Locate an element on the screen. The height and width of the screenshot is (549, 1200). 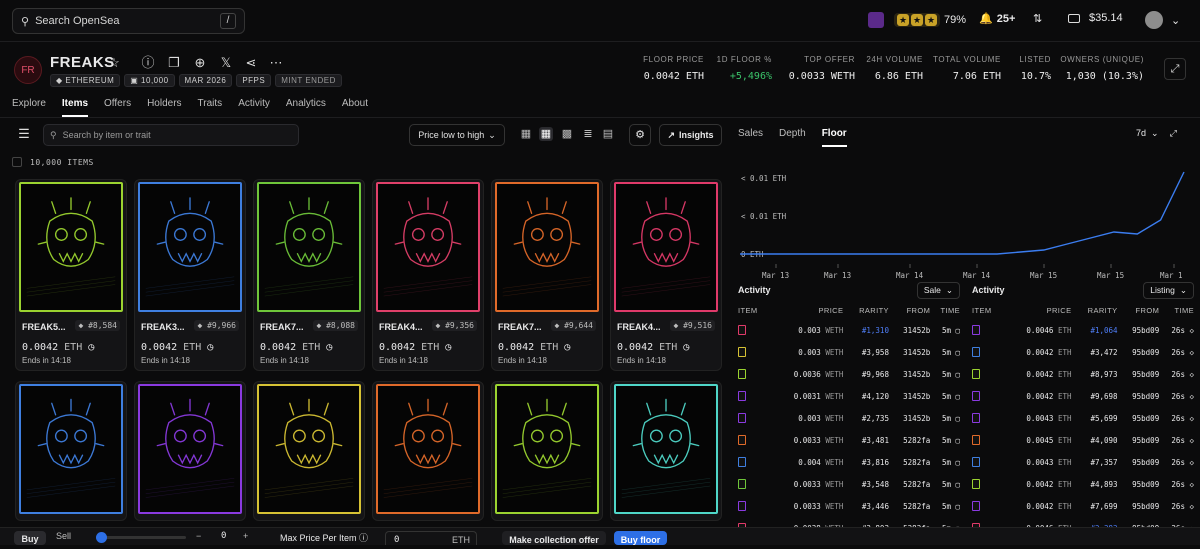
swap-button: ⇅ is located at coordinates (1037, 18).